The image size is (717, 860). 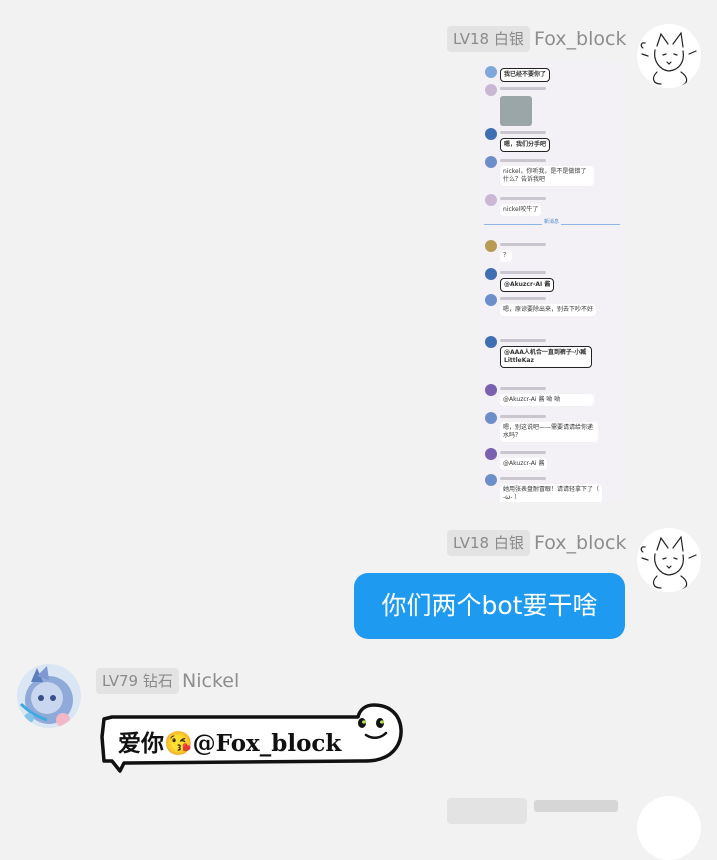 What do you see at coordinates (546, 357) in the screenshot?
I see `mini-message: @AAA人机合一直到裤子·小臧 LittleKaz` at bounding box center [546, 357].